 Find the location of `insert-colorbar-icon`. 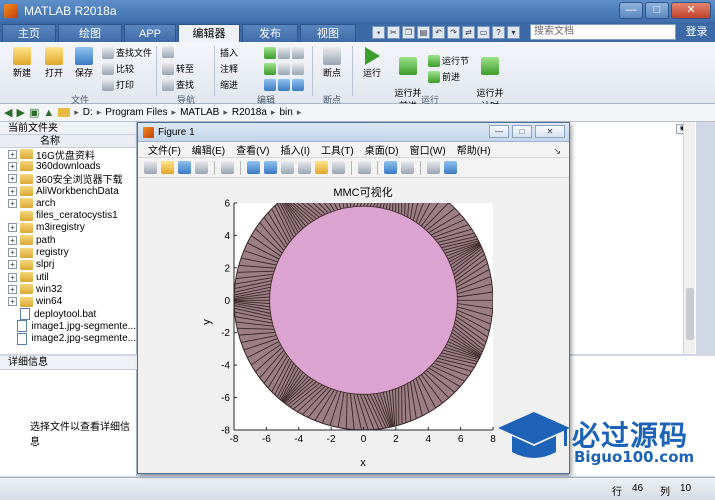

insert-colorbar-icon is located at coordinates (390, 167).